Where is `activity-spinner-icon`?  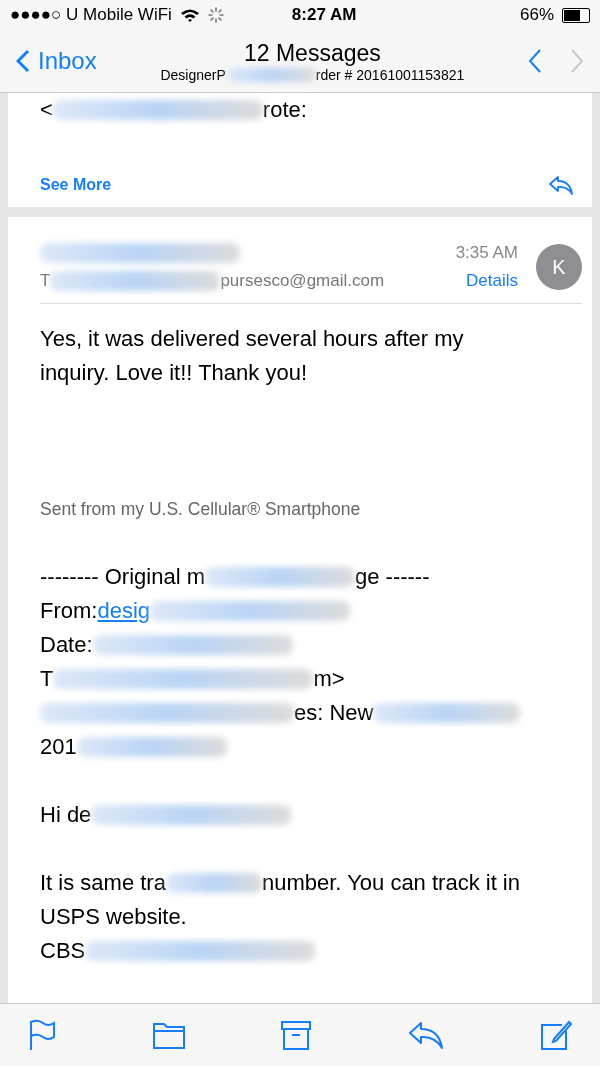
activity-spinner-icon is located at coordinates (215, 15).